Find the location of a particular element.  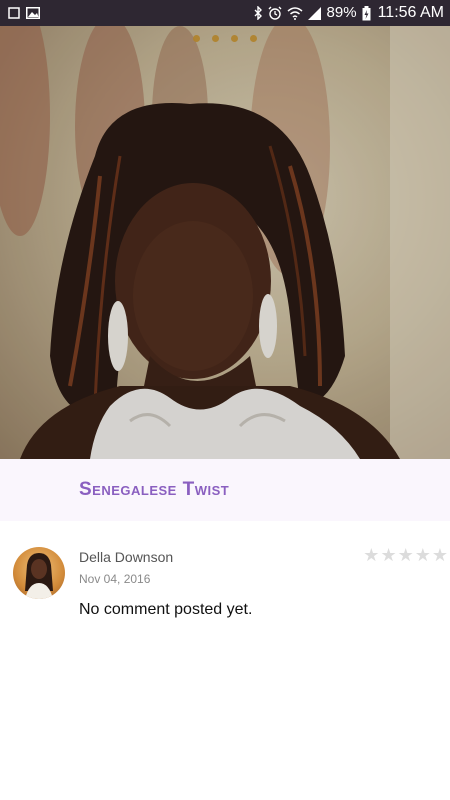

signal-icon is located at coordinates (314, 13).